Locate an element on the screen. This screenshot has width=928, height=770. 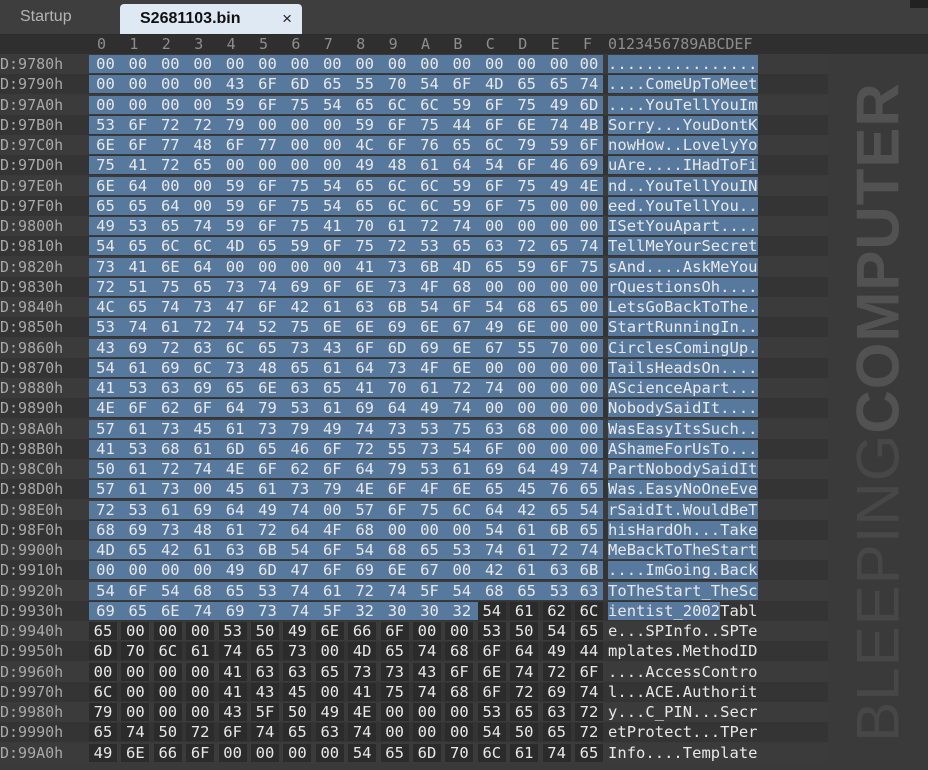
ascii-text: sAnd....AskMeYou is located at coordinates (683, 266).